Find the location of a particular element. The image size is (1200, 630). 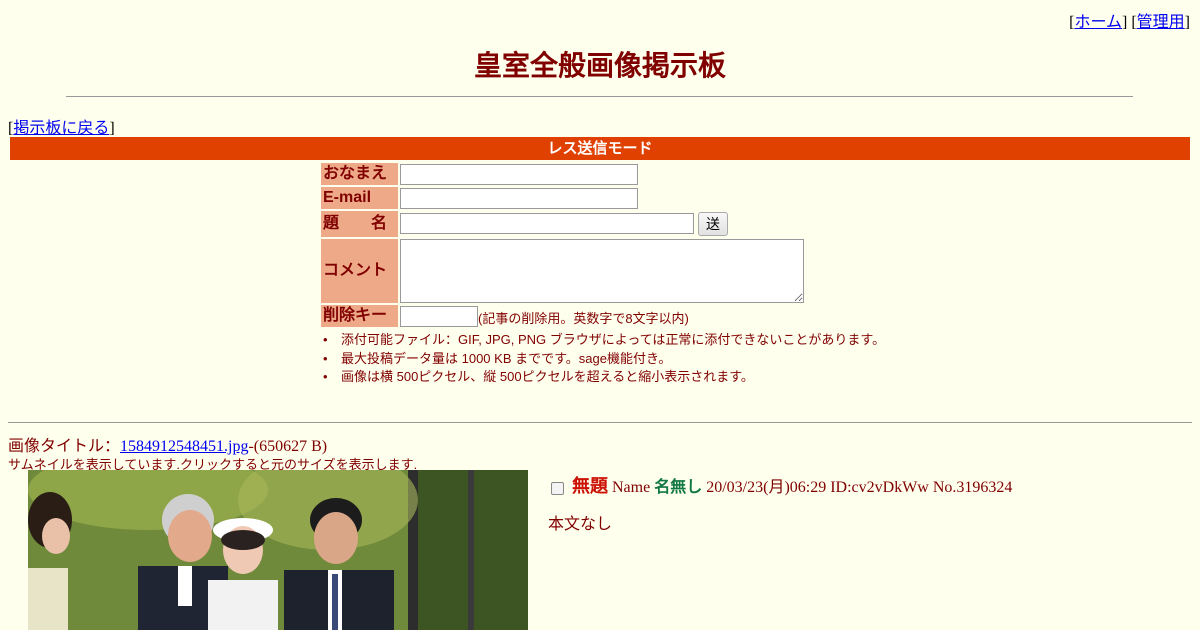

comment-label: コメント is located at coordinates (359, 271).